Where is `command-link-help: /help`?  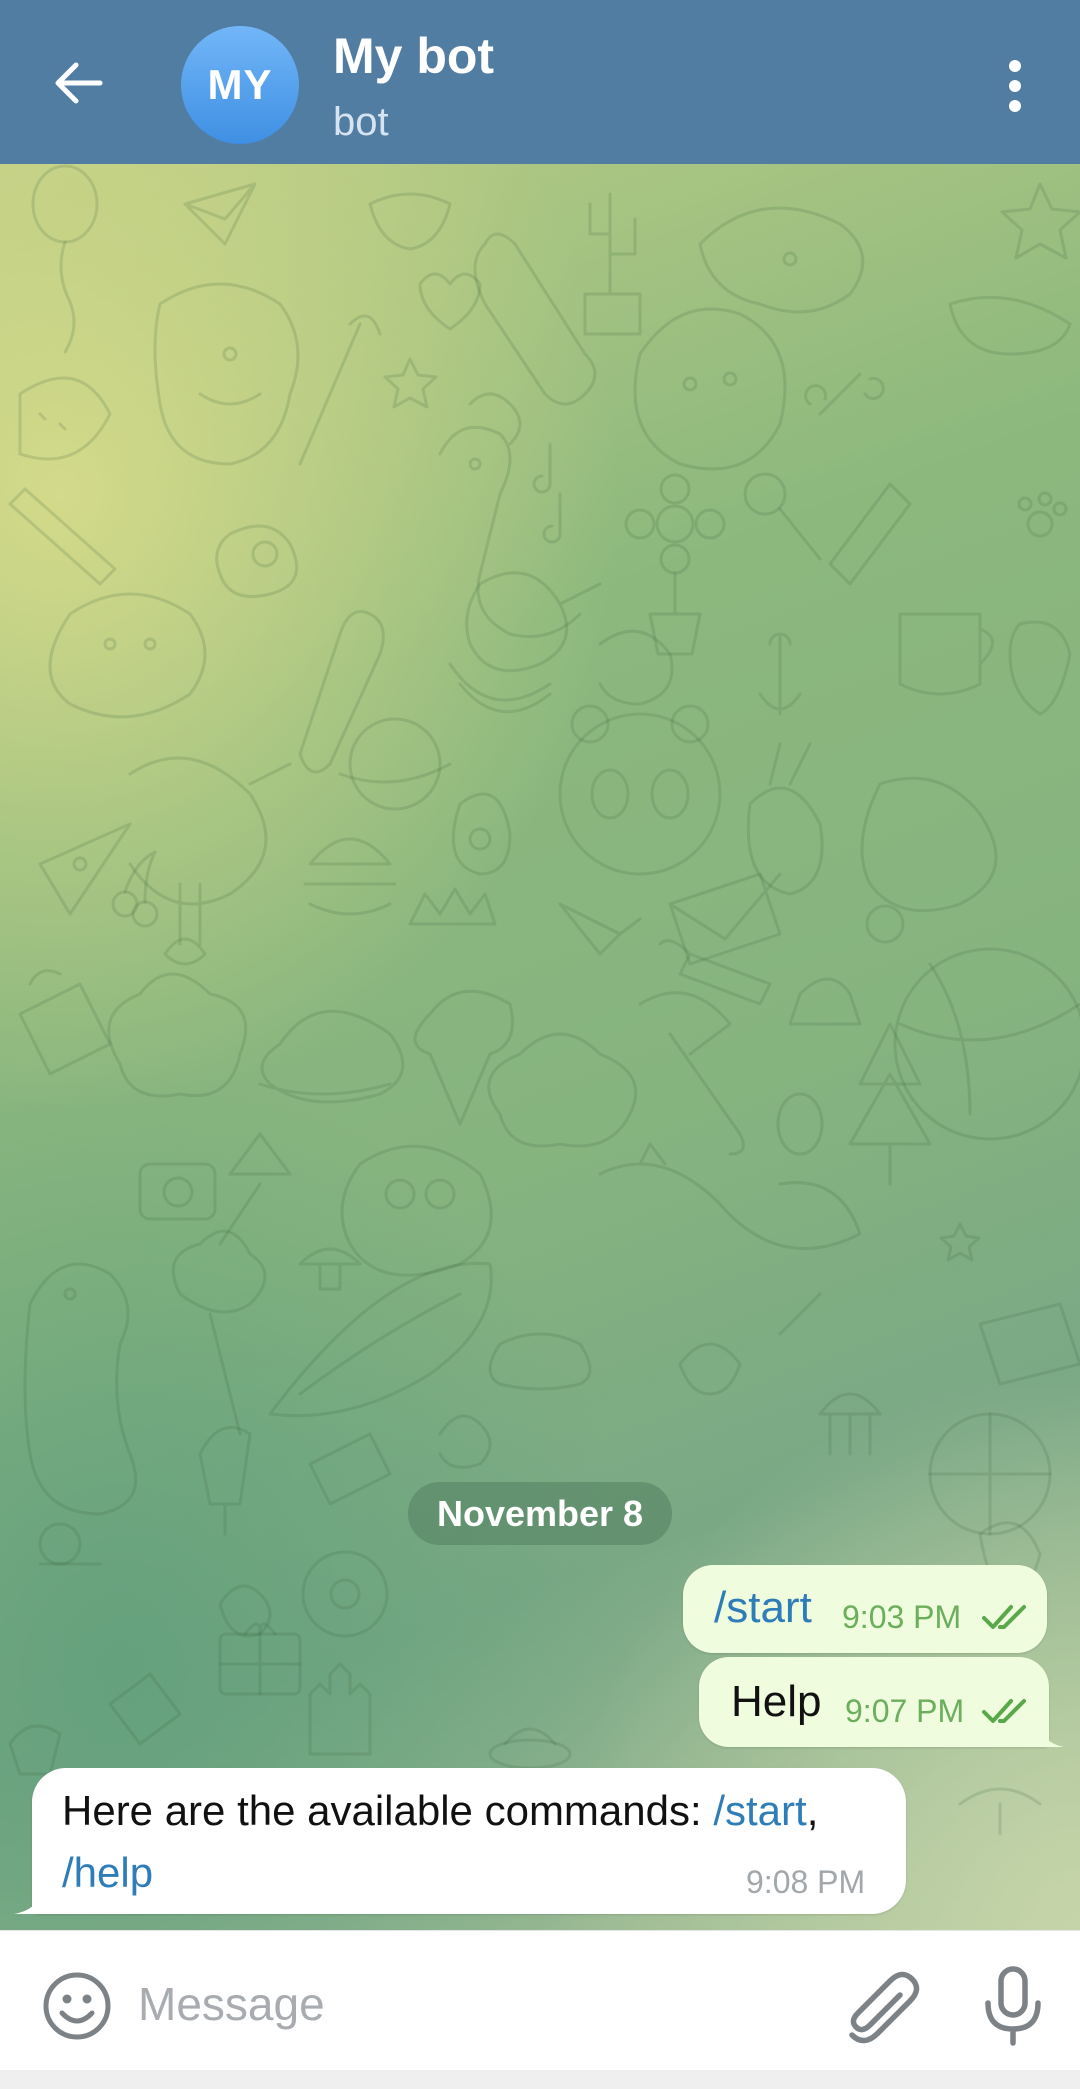
command-link-help: /help is located at coordinates (107, 1872).